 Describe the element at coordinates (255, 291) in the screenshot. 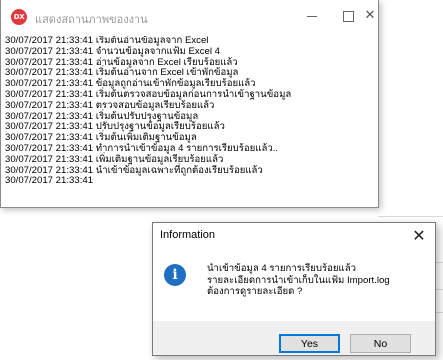

I see `dialog-message-line: ต้องการดูรายละเอียด ?` at that location.